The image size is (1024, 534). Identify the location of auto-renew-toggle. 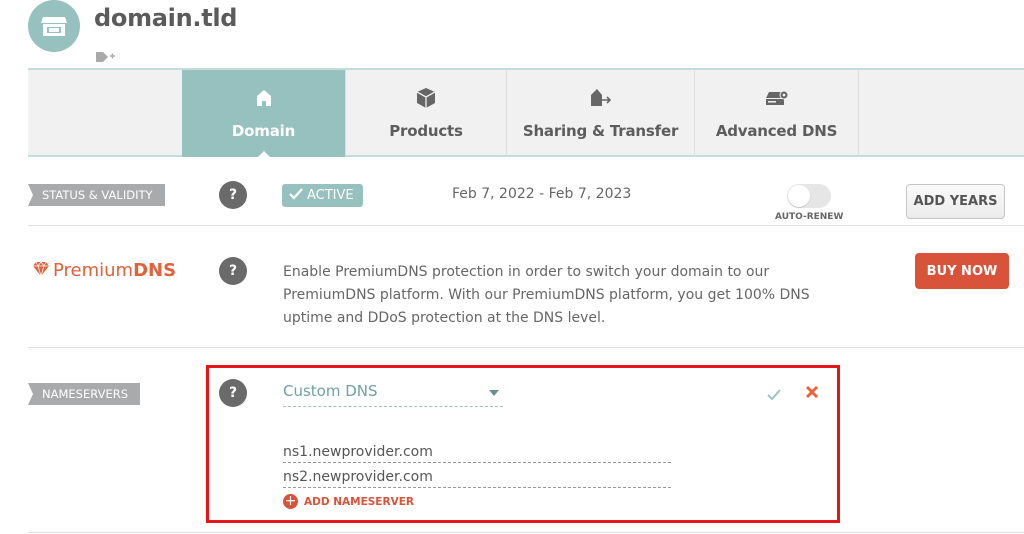
(809, 196).